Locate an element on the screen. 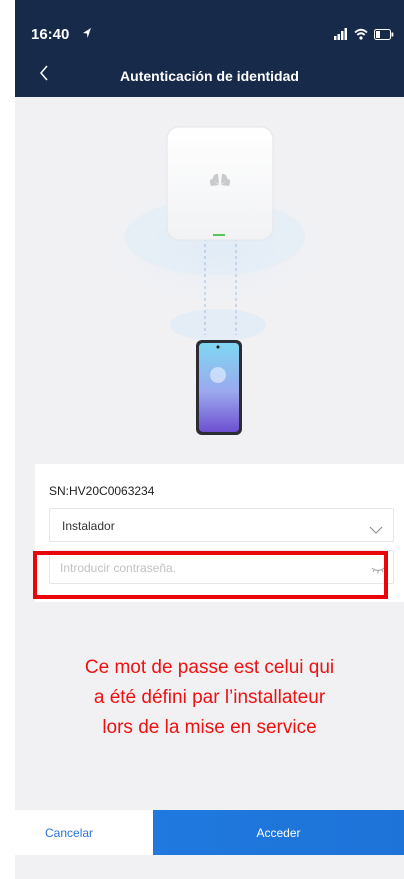 Image resolution: width=404 pixels, height=879 pixels. location-arrow-icon is located at coordinates (87, 35).